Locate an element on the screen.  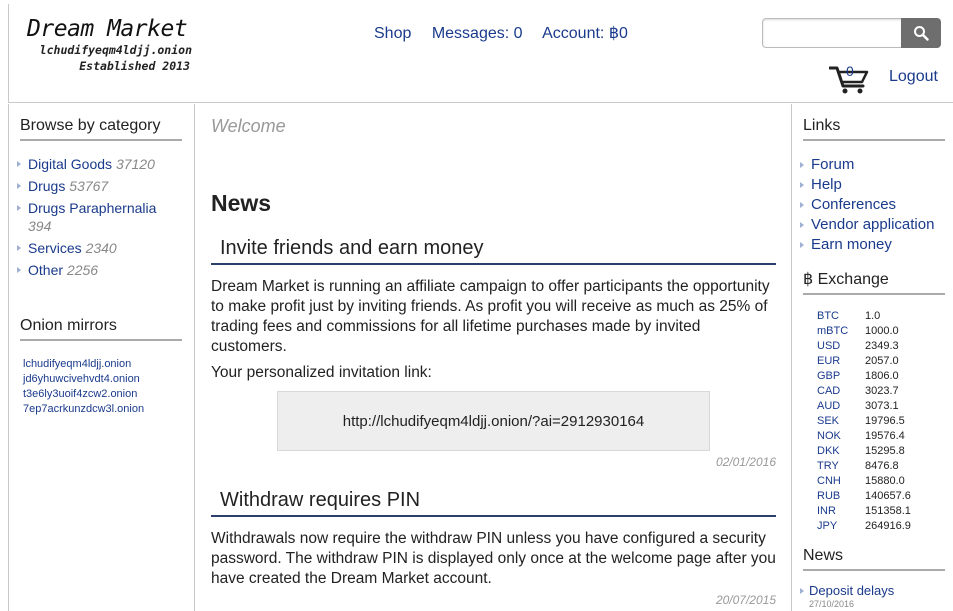
exchange-rate: 8476.8 is located at coordinates (882, 466).